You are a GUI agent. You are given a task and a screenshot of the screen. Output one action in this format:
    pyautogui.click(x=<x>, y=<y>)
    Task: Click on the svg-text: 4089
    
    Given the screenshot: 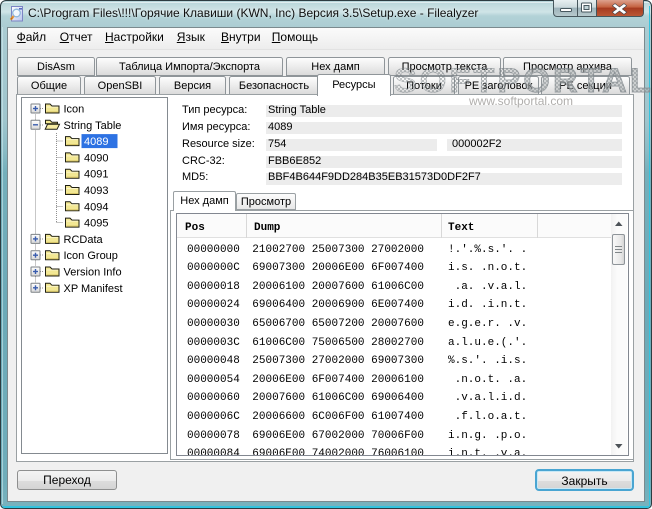 What is the action you would take?
    pyautogui.click(x=96, y=142)
    